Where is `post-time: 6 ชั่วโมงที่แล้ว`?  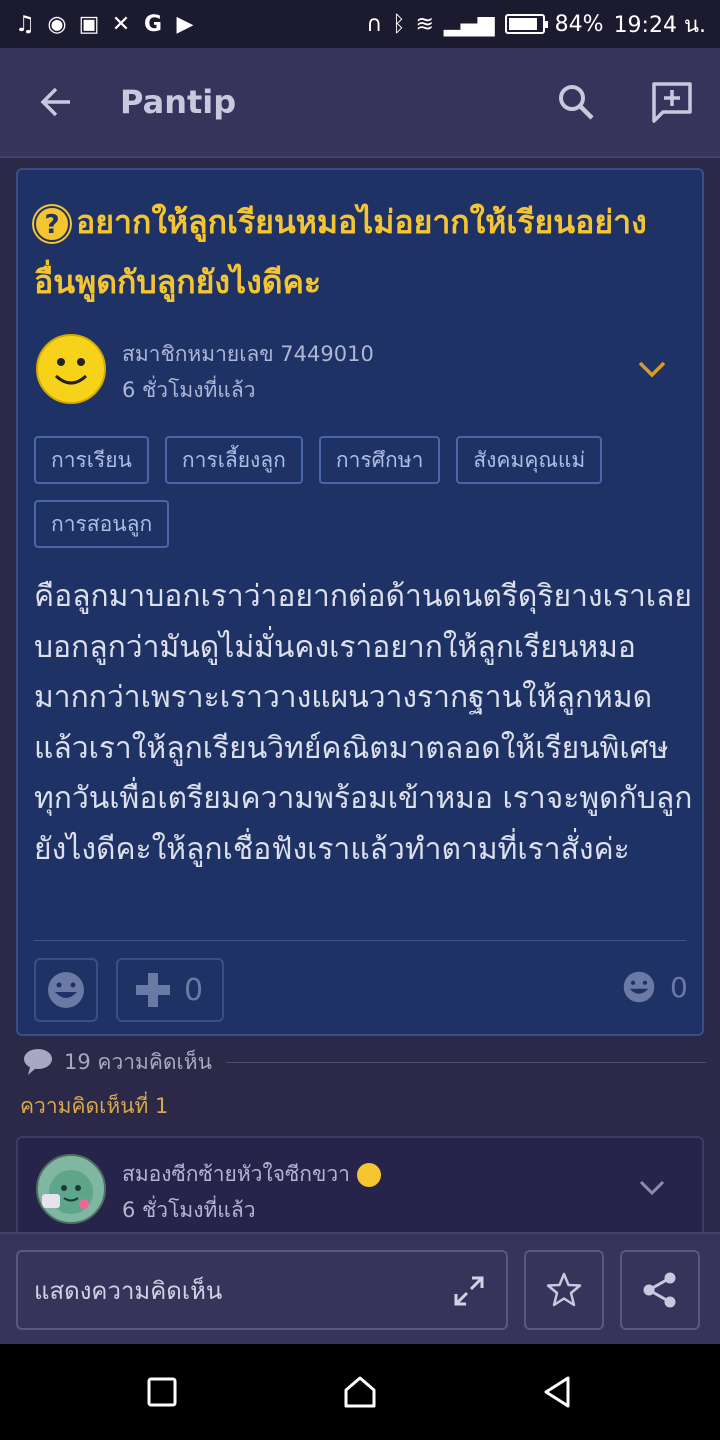 post-time: 6 ชั่วโมงที่แล้ว is located at coordinates (189, 390).